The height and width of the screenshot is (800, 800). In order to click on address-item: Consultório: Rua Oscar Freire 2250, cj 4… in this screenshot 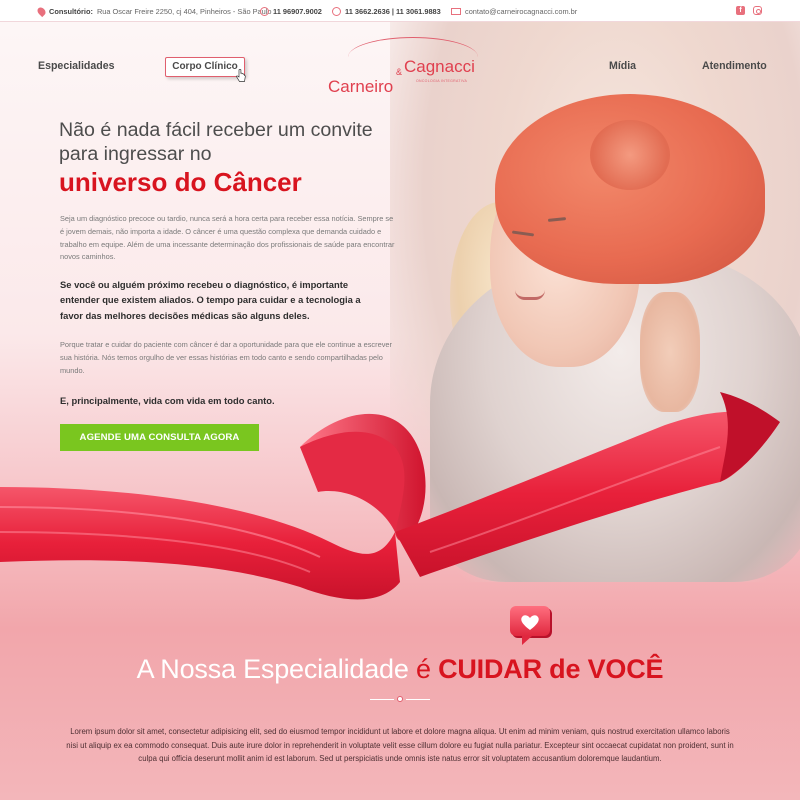, I will do `click(153, 11)`.